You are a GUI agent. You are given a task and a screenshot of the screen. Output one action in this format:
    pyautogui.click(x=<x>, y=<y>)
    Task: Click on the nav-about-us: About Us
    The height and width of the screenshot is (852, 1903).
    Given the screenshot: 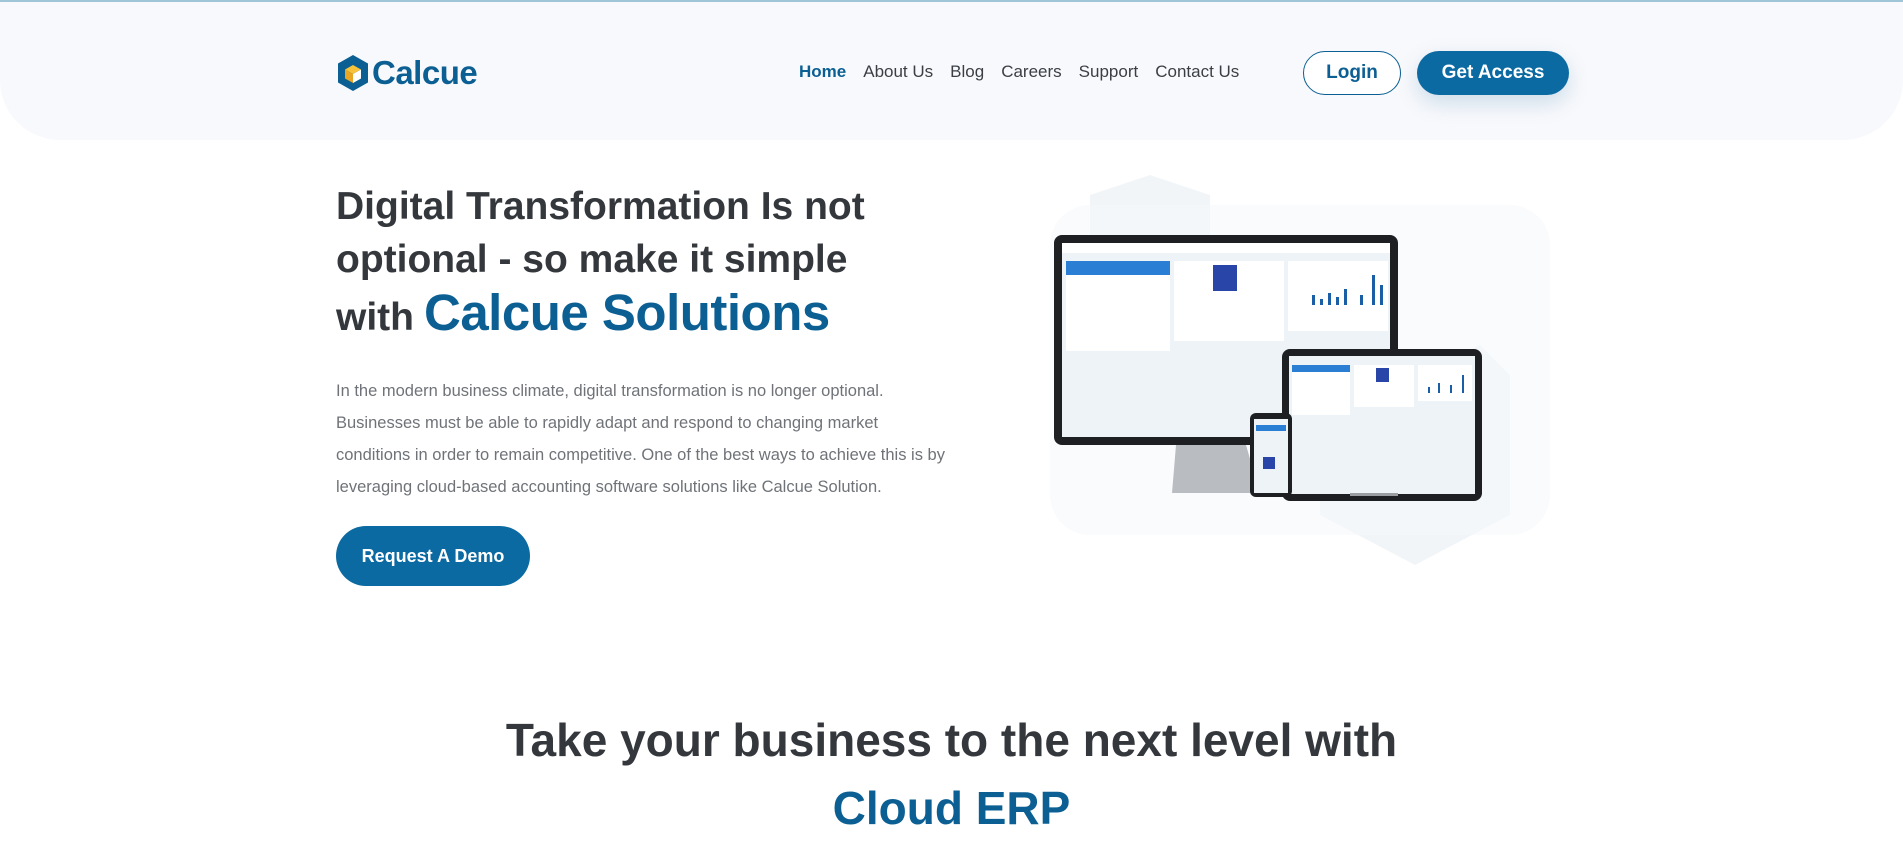 What is the action you would take?
    pyautogui.click(x=898, y=72)
    